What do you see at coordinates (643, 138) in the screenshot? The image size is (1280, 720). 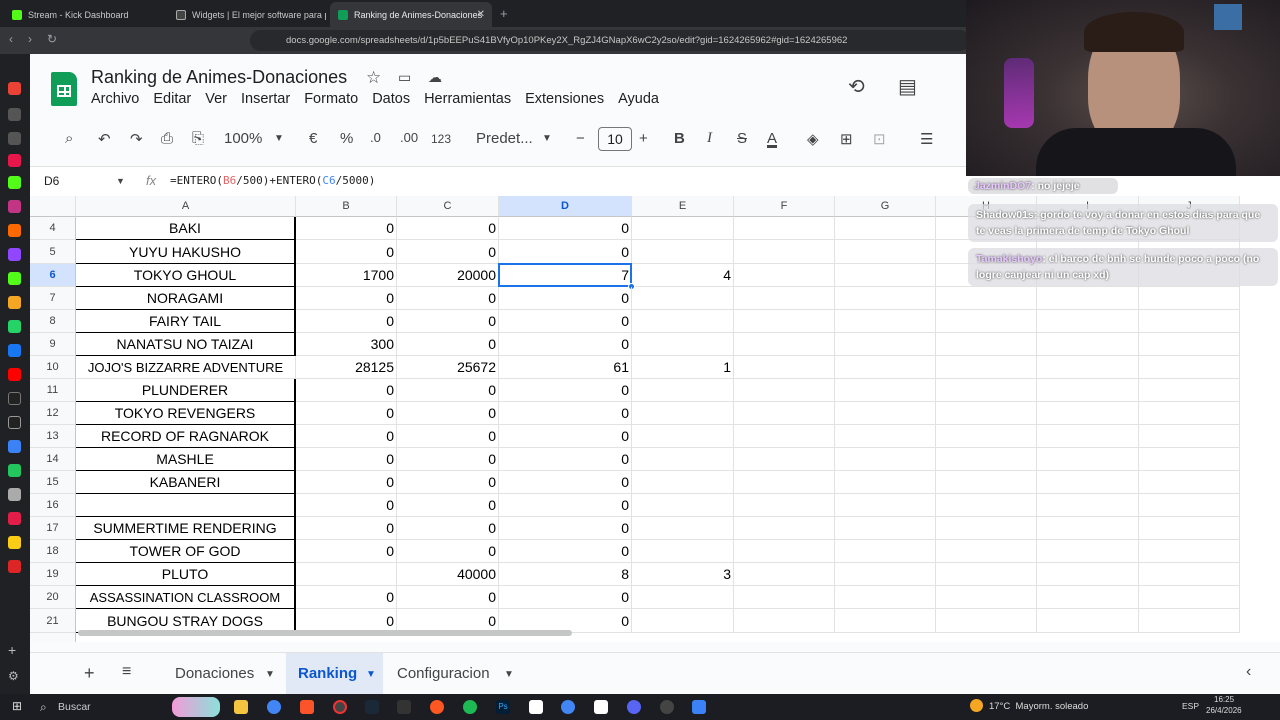 I see `increase-font-button: +` at bounding box center [643, 138].